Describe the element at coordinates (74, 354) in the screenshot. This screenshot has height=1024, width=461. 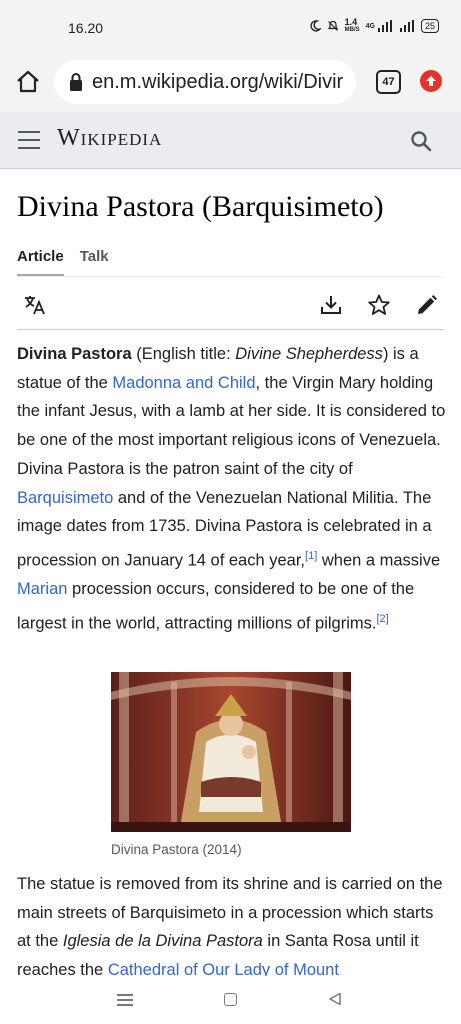
I see `bold-subject: Divina Pastora` at that location.